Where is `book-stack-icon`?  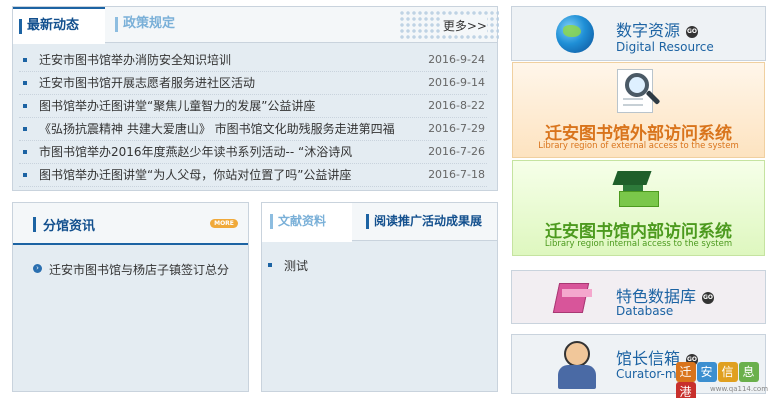
book-stack-icon is located at coordinates (573, 298).